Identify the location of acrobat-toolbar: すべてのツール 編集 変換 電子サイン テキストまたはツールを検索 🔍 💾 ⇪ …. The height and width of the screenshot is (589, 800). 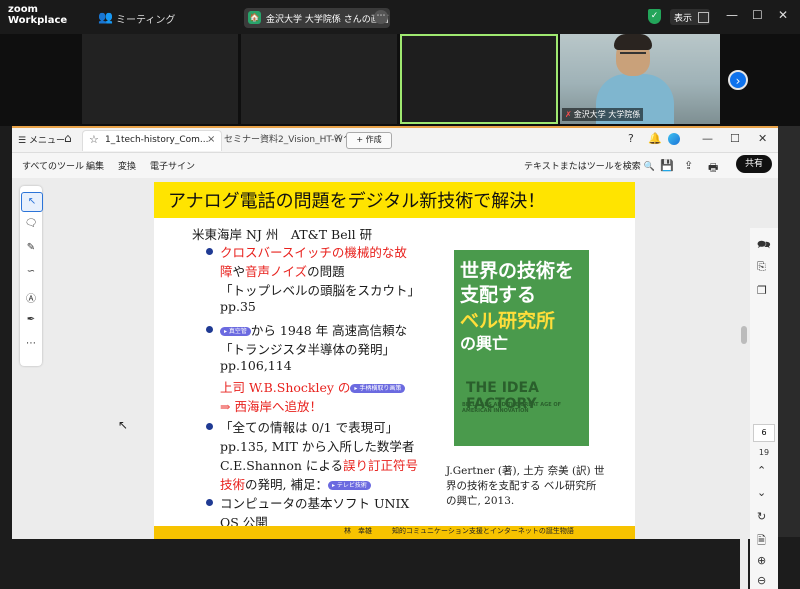
(395, 165).